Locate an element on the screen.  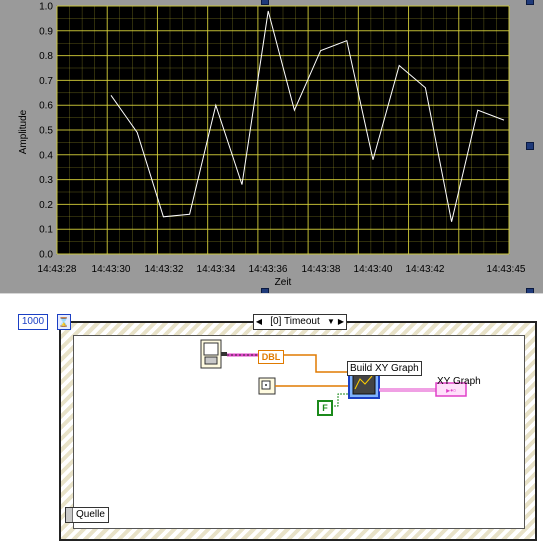
to-double-node: DBL is located at coordinates (271, 357).